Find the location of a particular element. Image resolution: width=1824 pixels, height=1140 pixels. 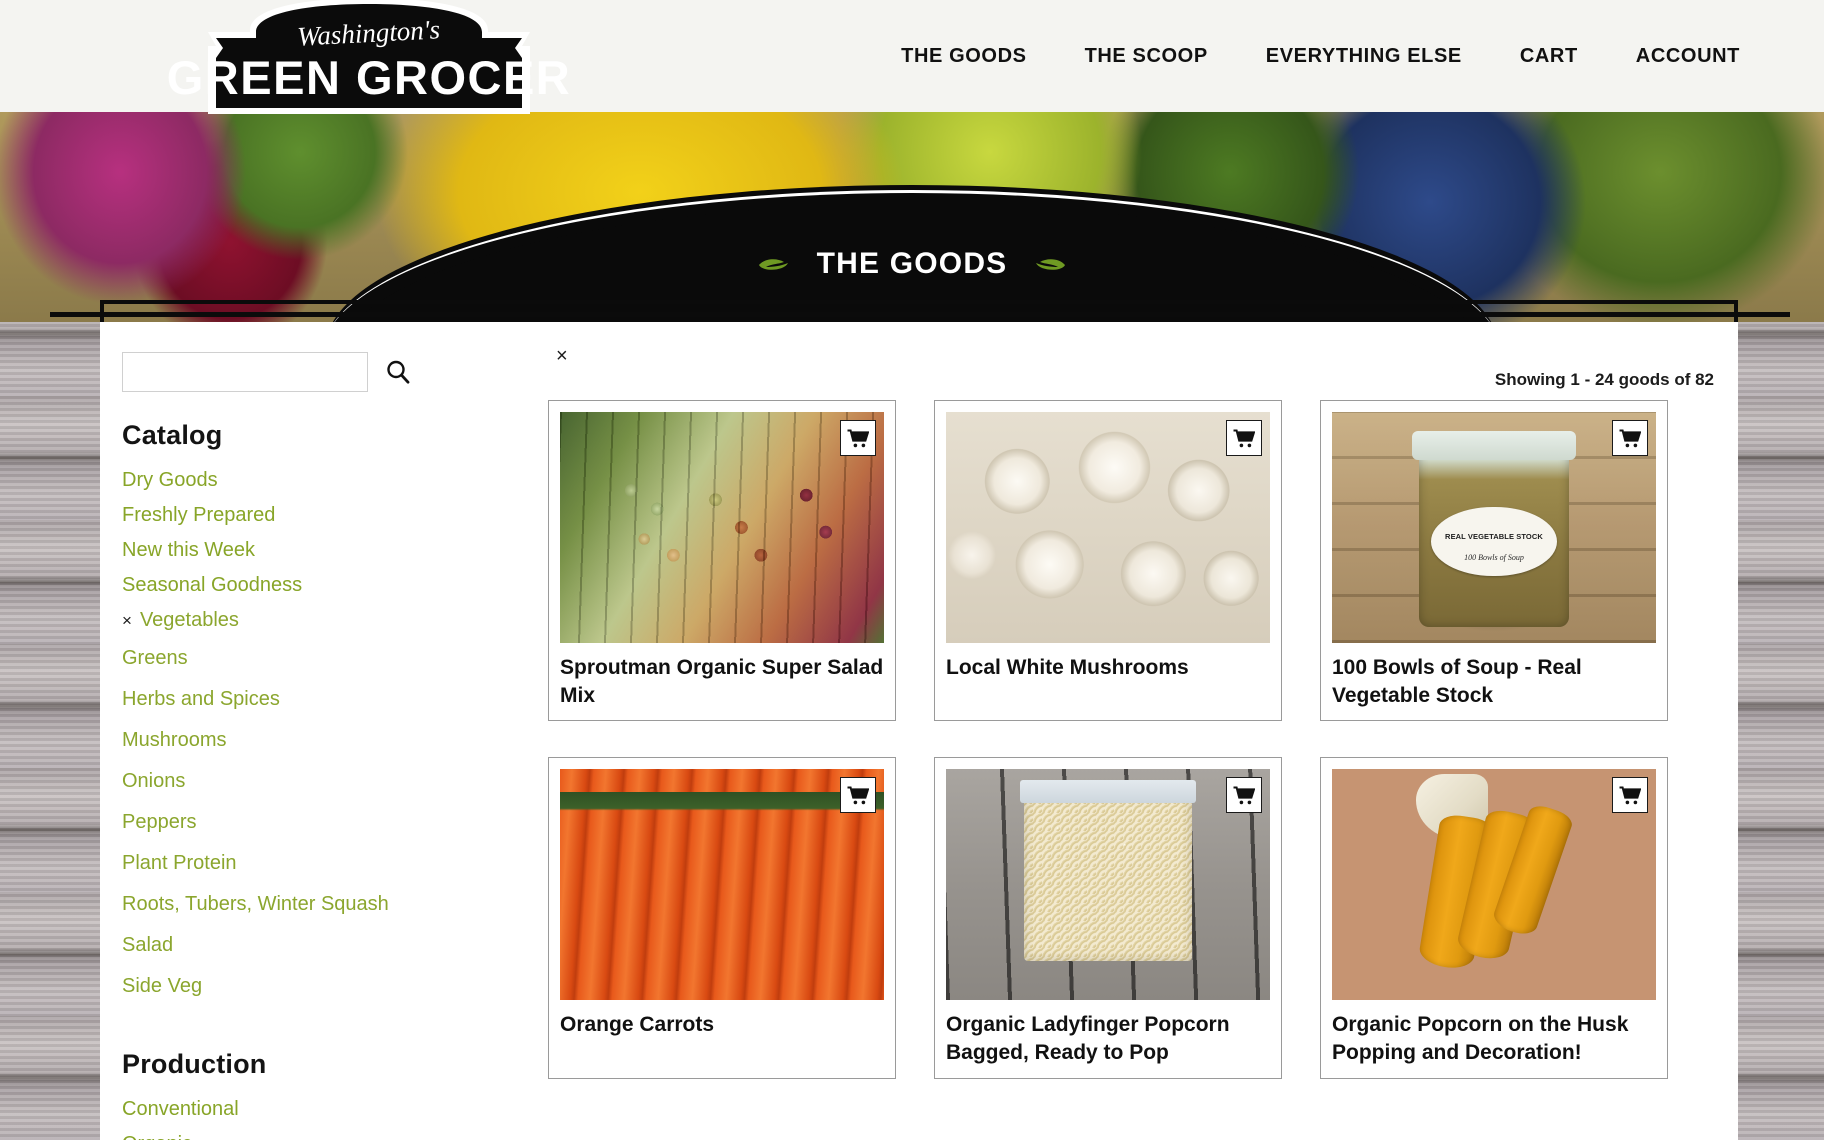

hero-title: THE GOODS is located at coordinates (912, 263).